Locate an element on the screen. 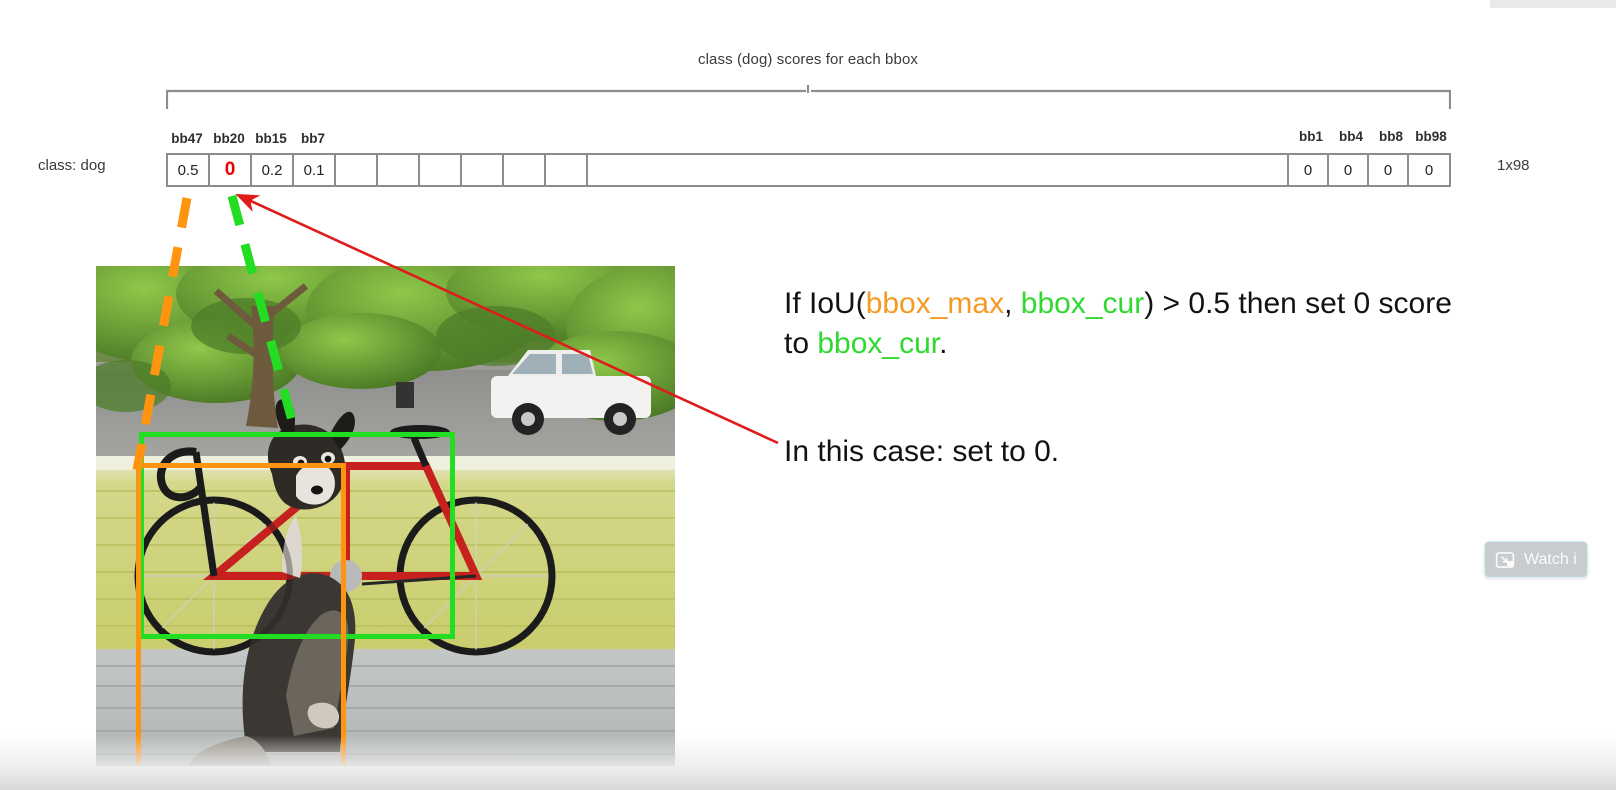  watch-label: Watch i is located at coordinates (1550, 559).